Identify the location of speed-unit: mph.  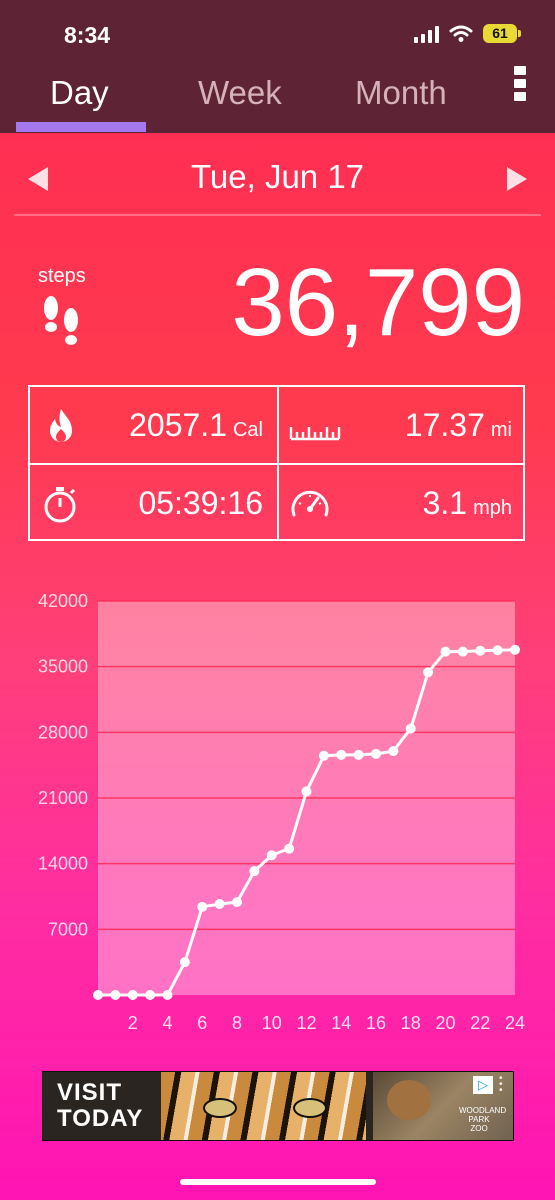
(492, 508).